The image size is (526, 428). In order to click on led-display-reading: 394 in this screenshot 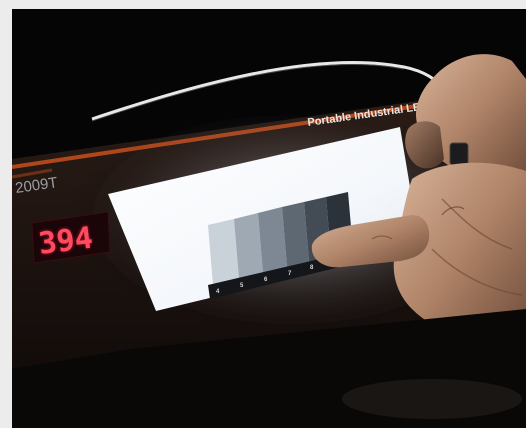, I will do `click(66, 241)`.